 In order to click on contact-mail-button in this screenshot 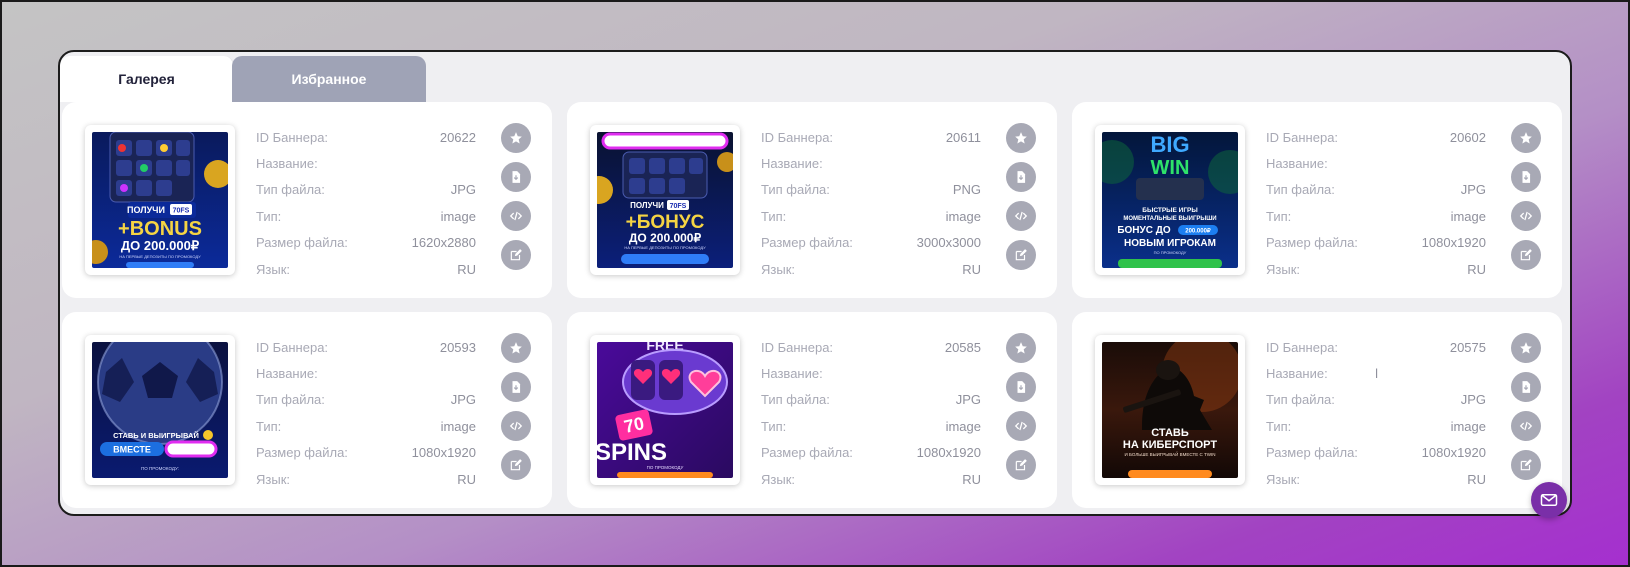, I will do `click(1549, 500)`.